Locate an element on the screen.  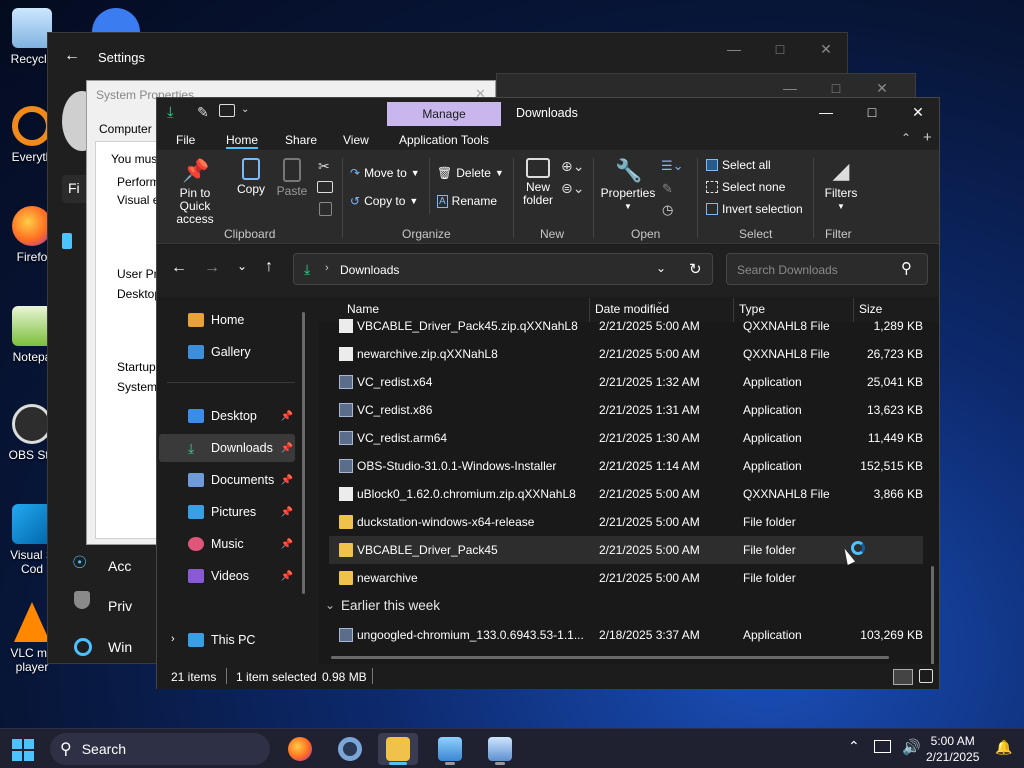
horizontal-scrollbar is located at coordinates (610, 657).